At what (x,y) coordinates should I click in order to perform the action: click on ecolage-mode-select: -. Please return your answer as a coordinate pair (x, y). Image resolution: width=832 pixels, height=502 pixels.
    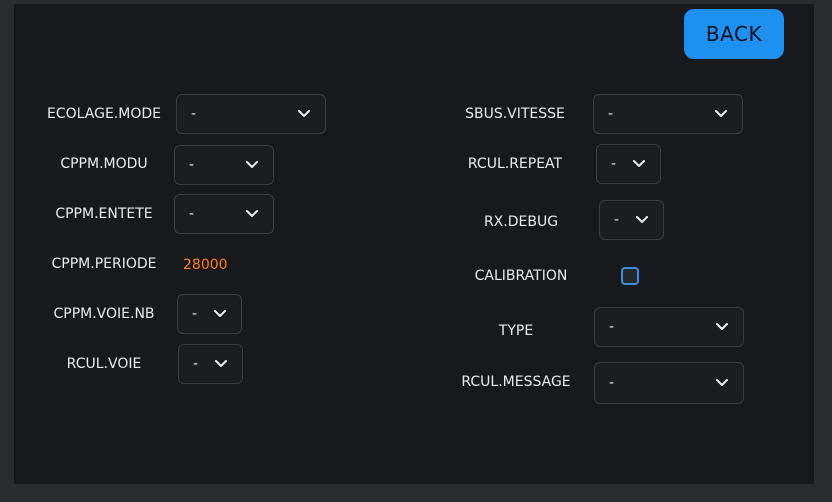
    Looking at the image, I should click on (251, 114).